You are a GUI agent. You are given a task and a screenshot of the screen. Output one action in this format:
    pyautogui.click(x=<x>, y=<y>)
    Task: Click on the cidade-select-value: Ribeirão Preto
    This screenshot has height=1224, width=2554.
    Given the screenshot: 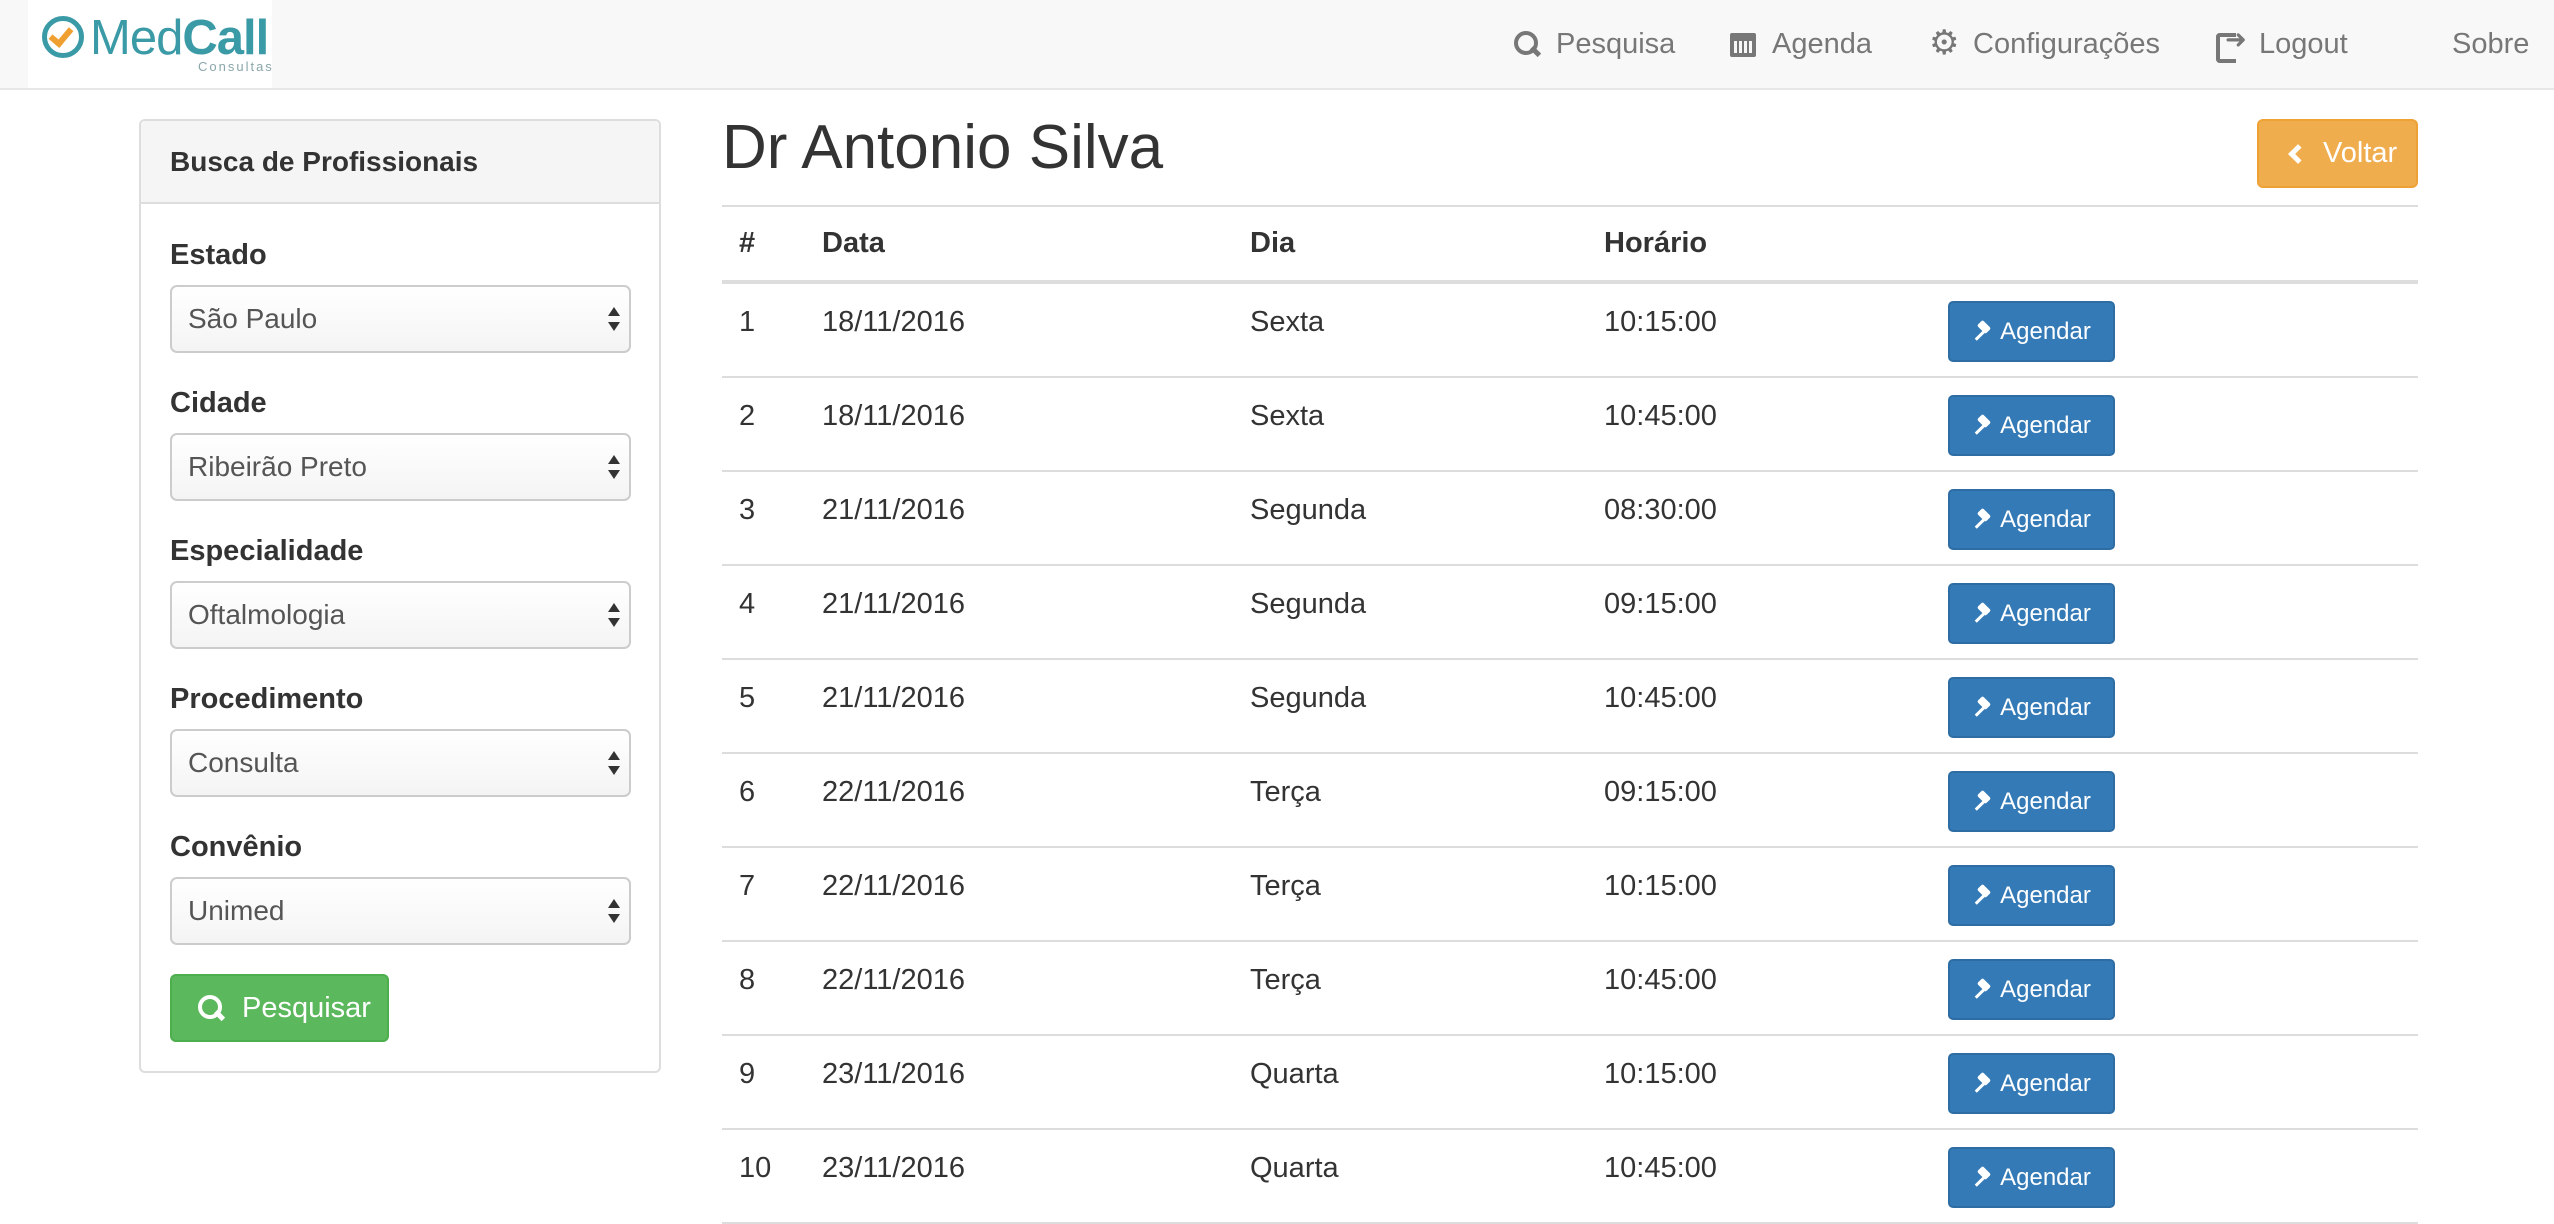 What is the action you would take?
    pyautogui.click(x=277, y=466)
    